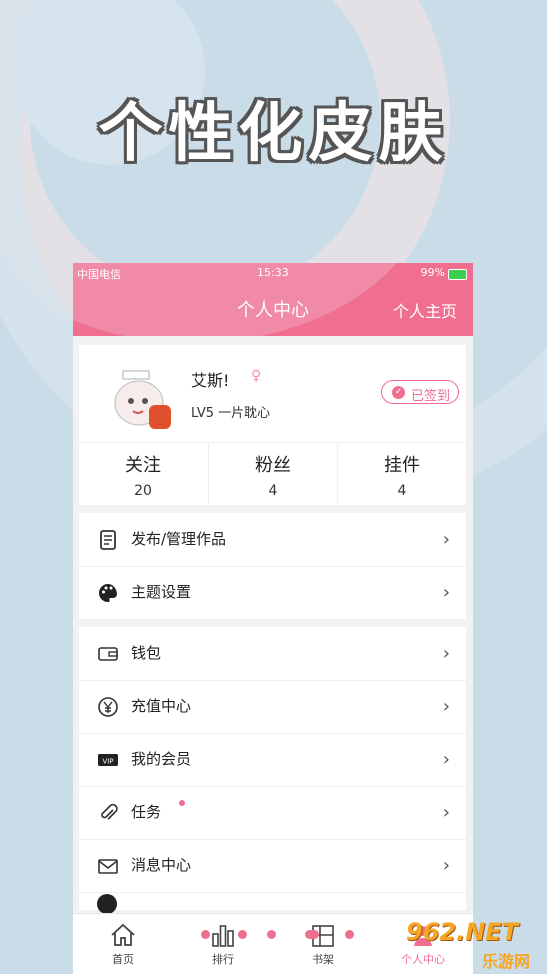 The width and height of the screenshot is (547, 974). What do you see at coordinates (398, 392) in the screenshot?
I see `check-icon: ✓` at bounding box center [398, 392].